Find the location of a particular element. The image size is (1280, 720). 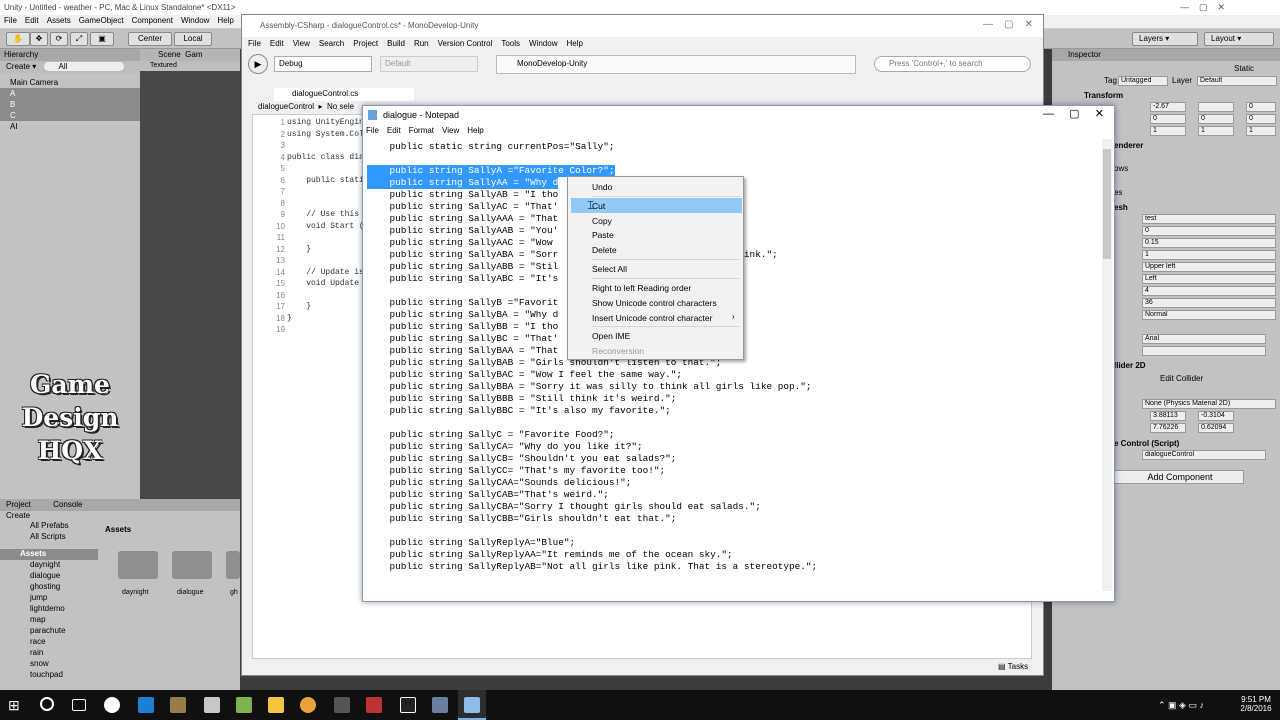

ctx-select-all: Select All is located at coordinates (656, 268).